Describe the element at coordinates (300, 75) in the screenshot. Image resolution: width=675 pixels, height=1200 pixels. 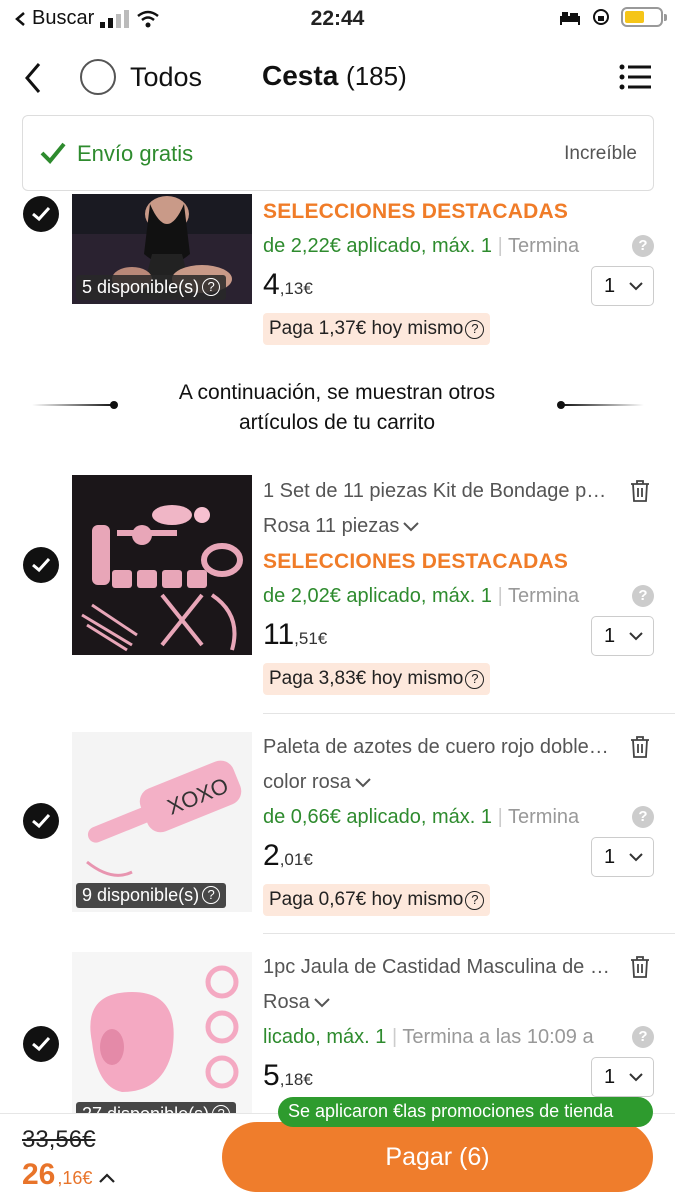
I see `page-title-text: Cesta` at that location.